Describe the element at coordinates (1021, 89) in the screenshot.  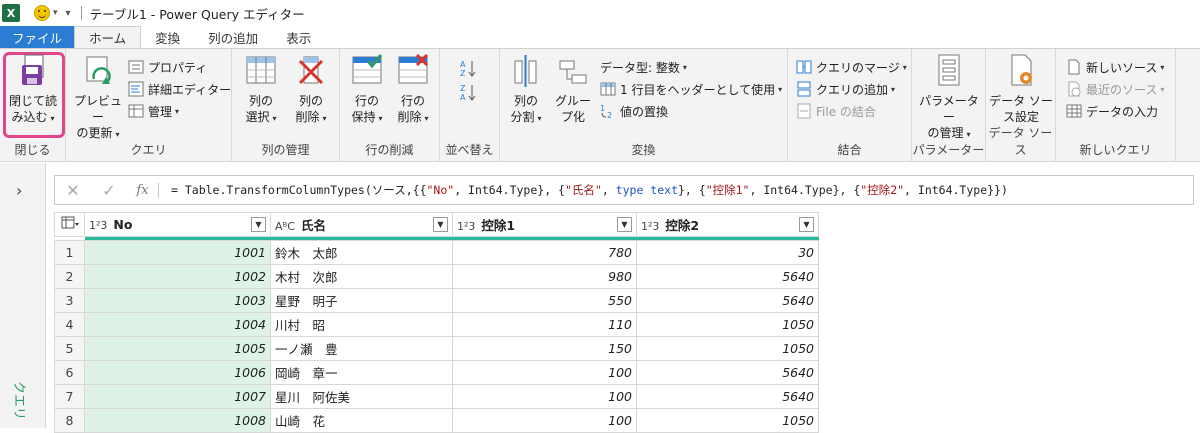
I see `data-source-settings-button: データ ソー ス設定` at that location.